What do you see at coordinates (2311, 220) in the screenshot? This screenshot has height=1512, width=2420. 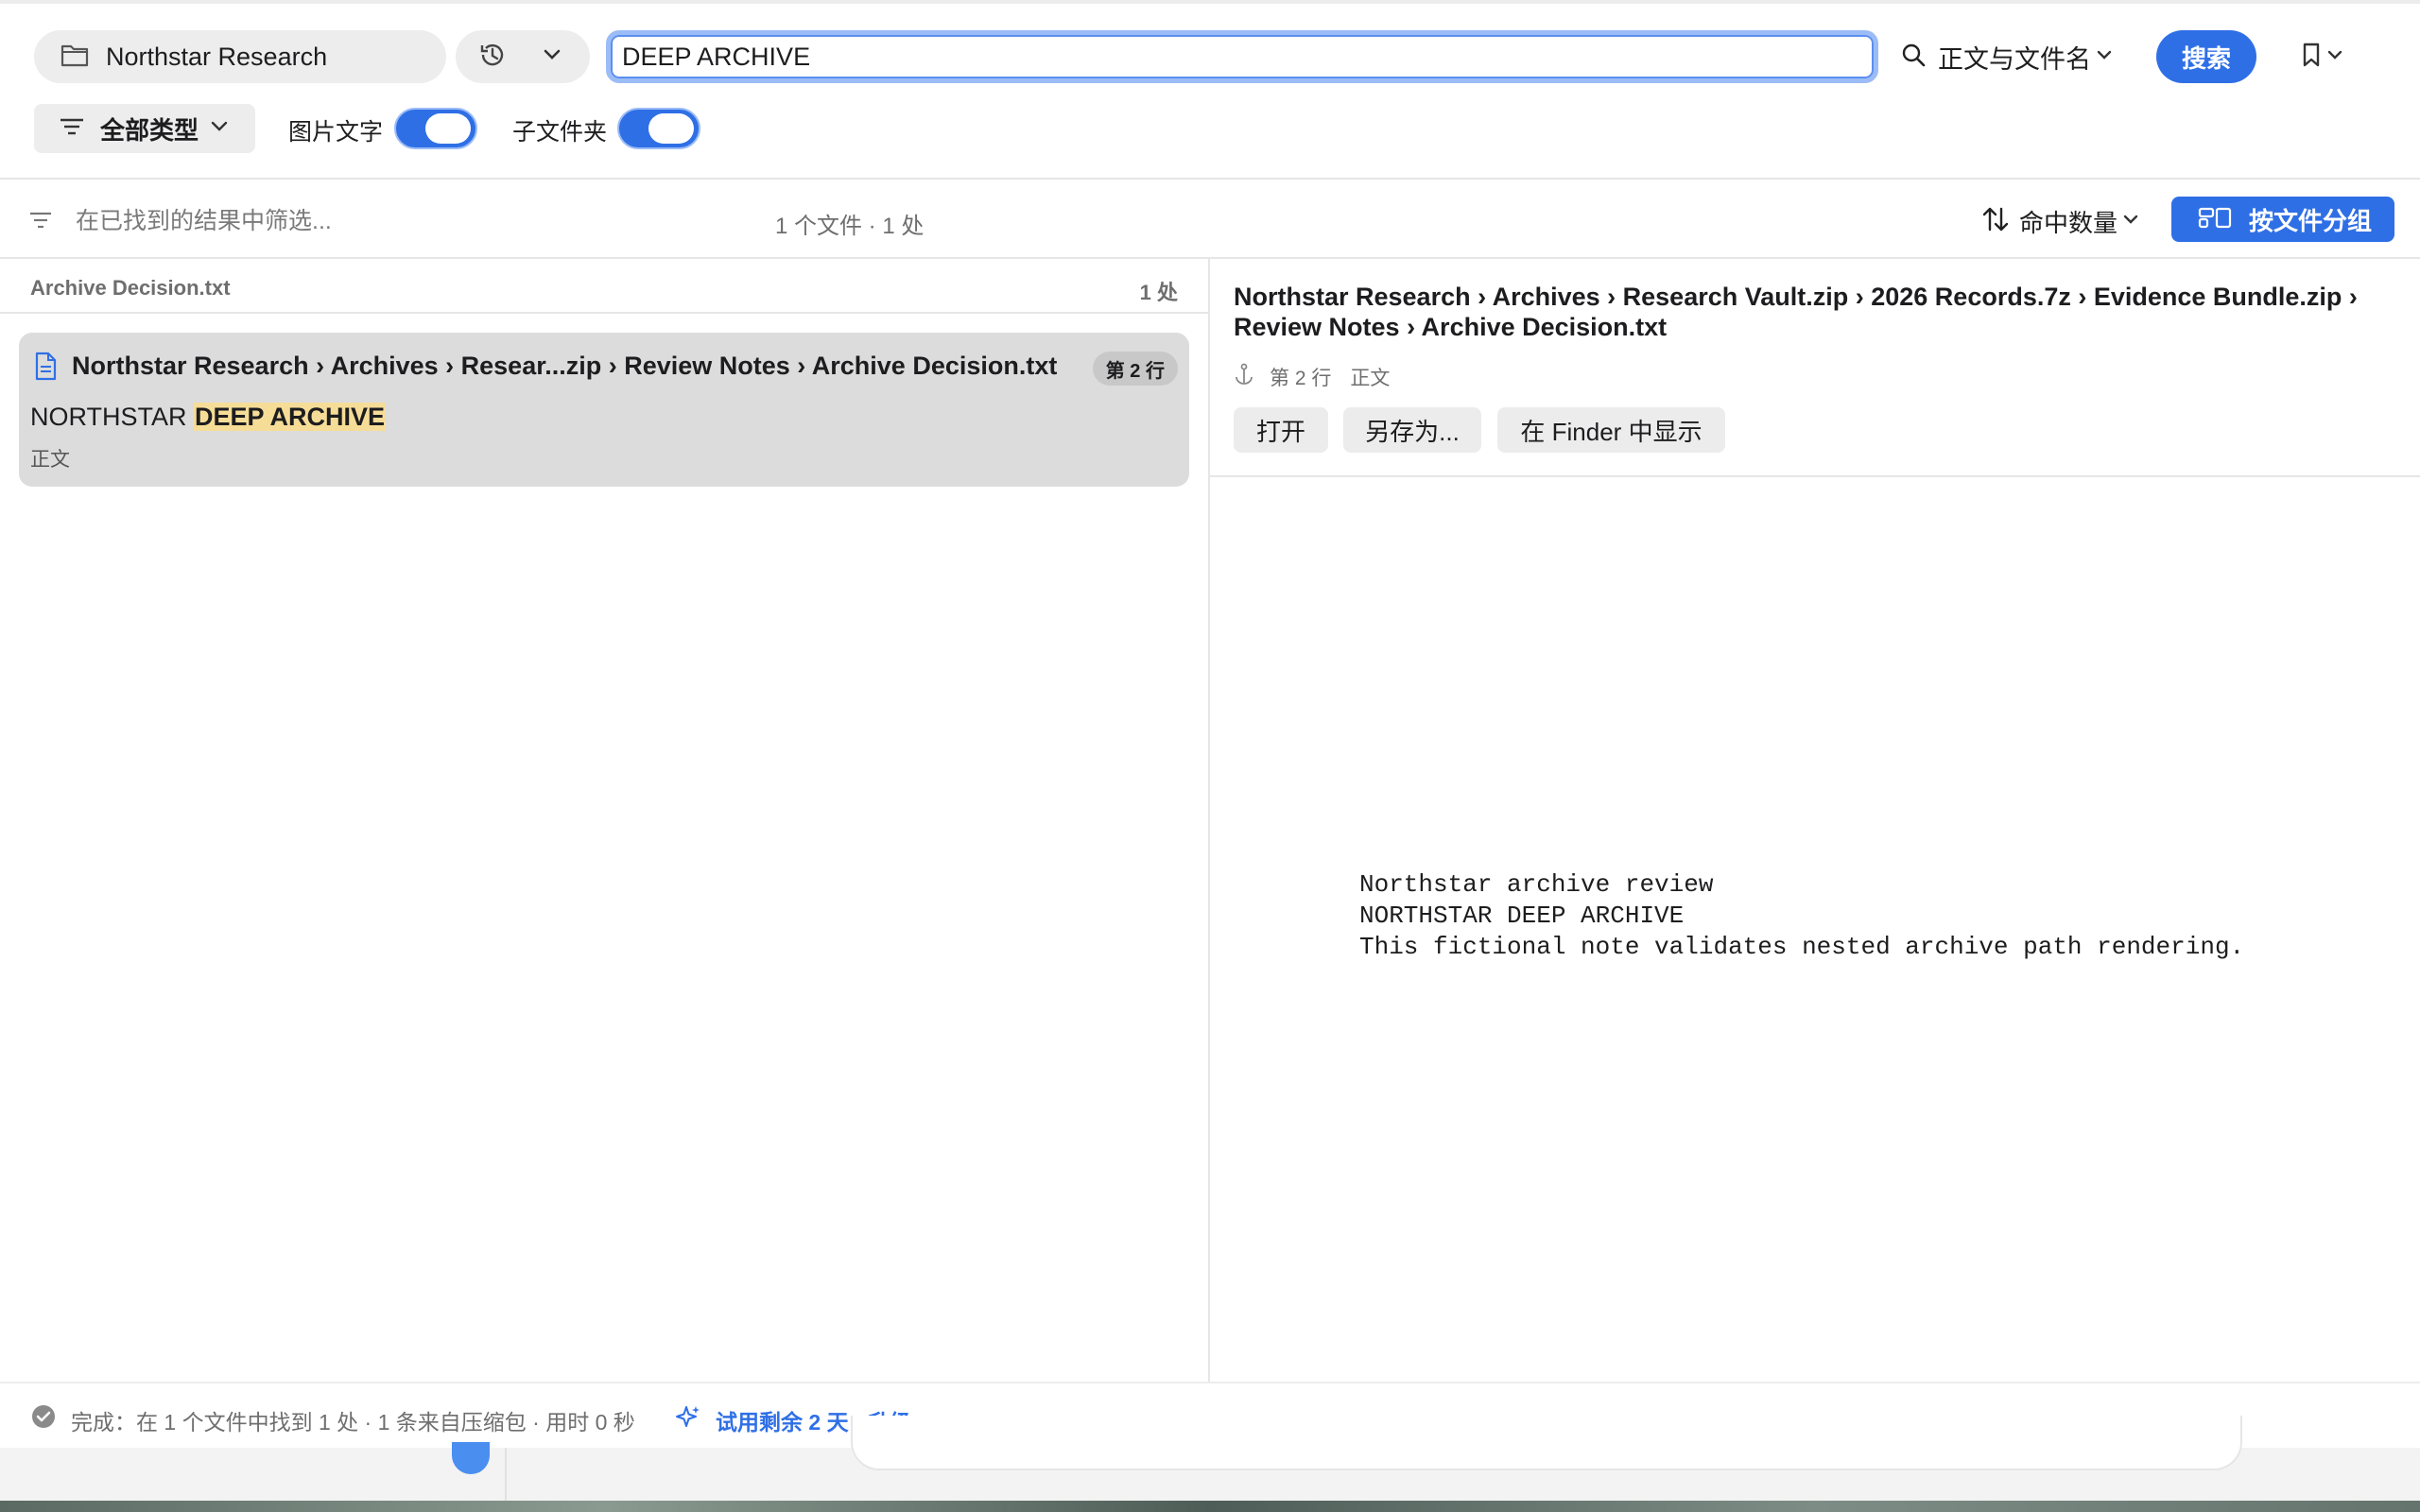 I see `group-by-file-label: 按文件分组` at bounding box center [2311, 220].